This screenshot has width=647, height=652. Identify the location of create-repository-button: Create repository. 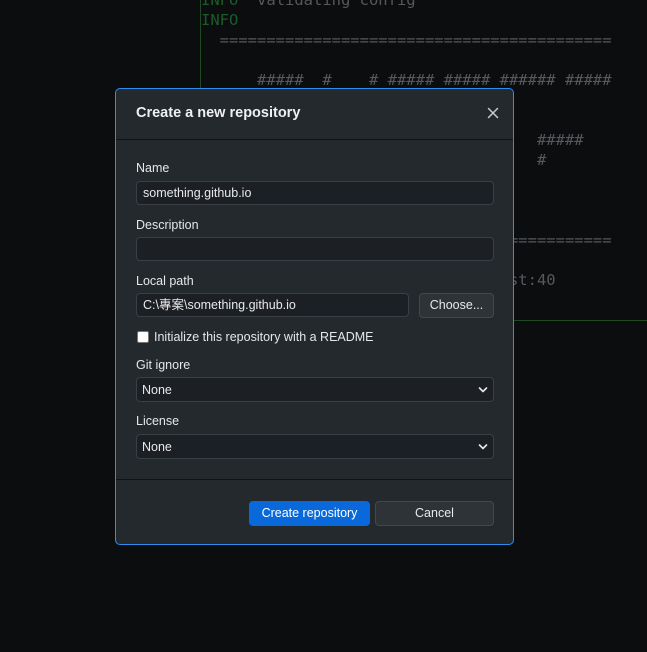
(309, 513).